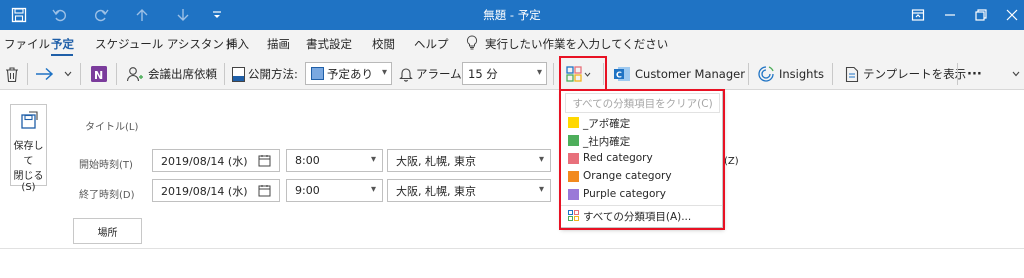 This screenshot has width=1024, height=278. I want to click on start-time-select: 8:00 ▾, so click(334, 160).